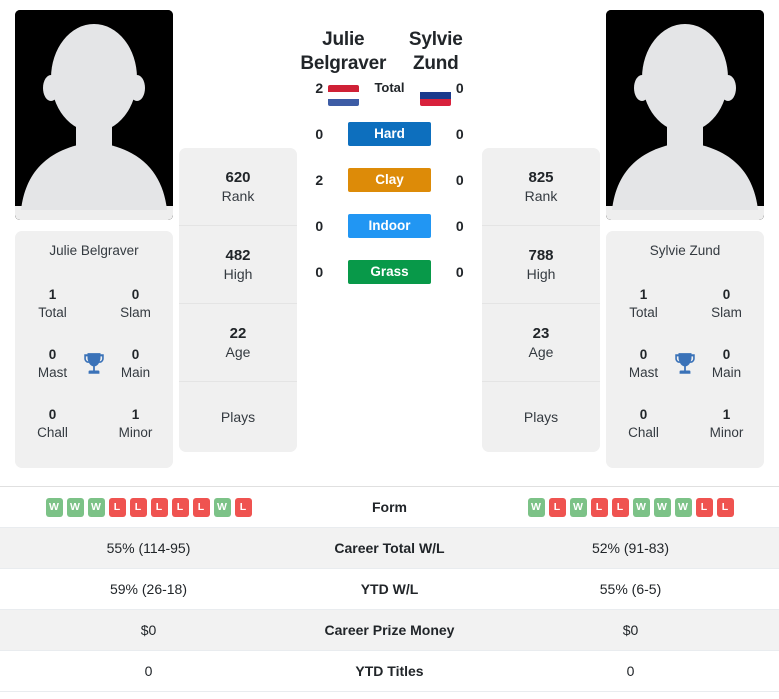 Image resolution: width=779 pixels, height=699 pixels. What do you see at coordinates (148, 507) in the screenshot?
I see `left-form-strip: WWWLLLLLWL` at bounding box center [148, 507].